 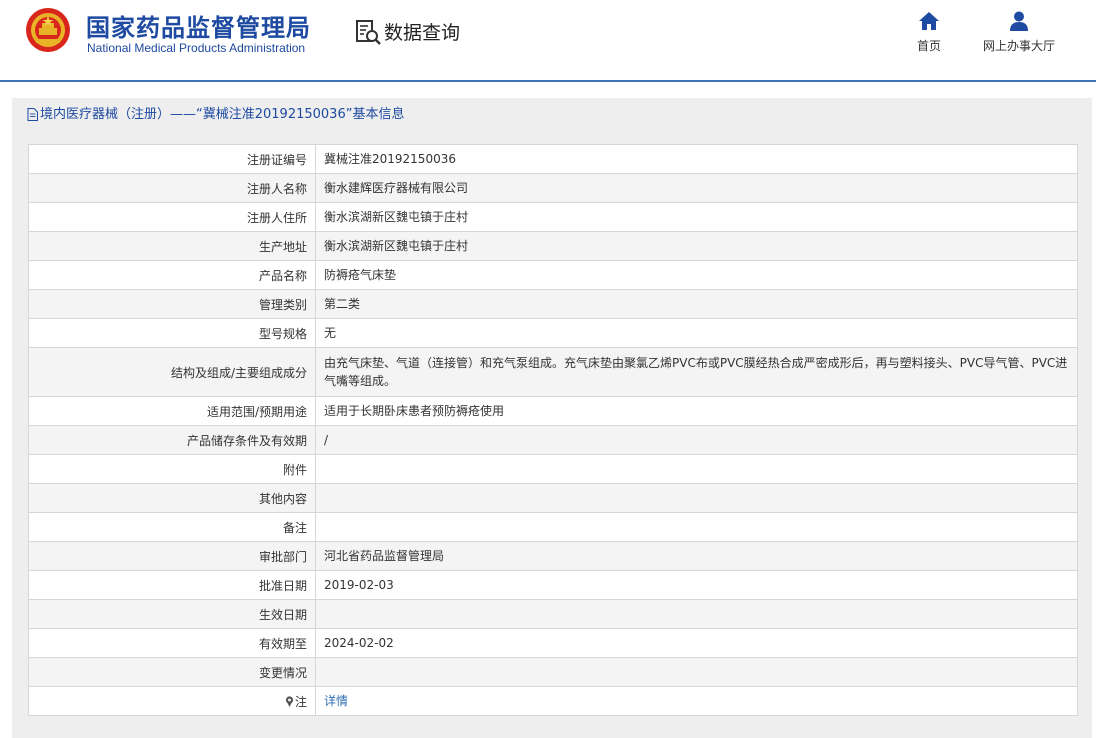 I want to click on table-row: 变更情况, so click(x=553, y=672).